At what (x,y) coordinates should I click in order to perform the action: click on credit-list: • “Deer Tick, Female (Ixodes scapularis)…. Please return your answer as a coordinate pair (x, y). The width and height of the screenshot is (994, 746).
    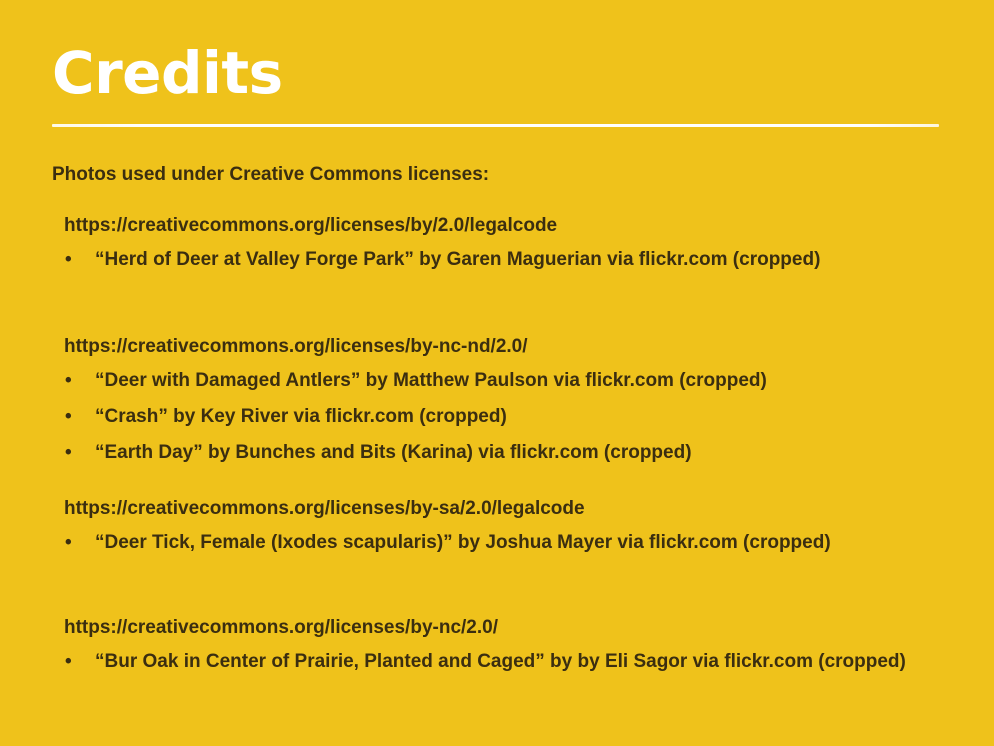
    Looking at the image, I should click on (494, 542).